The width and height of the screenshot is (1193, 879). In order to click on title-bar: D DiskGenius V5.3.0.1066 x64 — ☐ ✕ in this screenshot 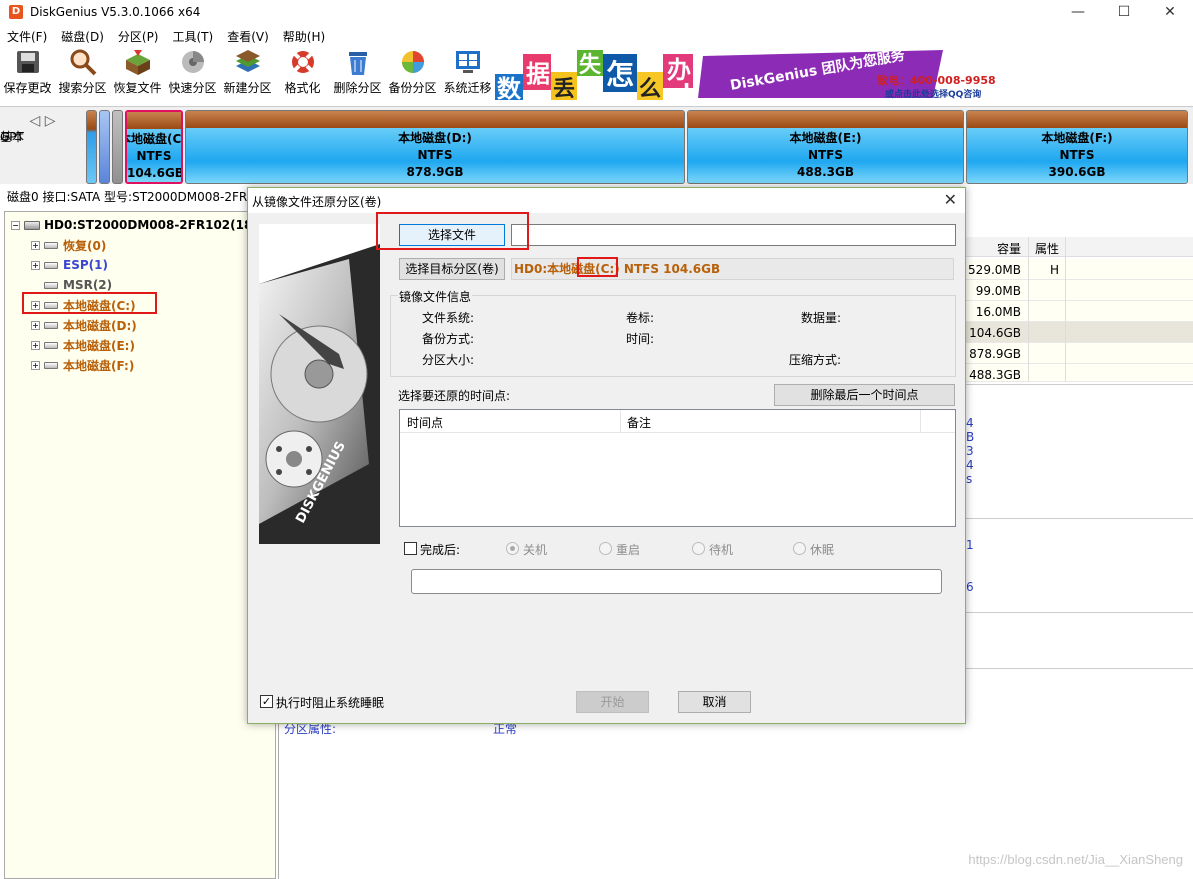, I will do `click(596, 12)`.